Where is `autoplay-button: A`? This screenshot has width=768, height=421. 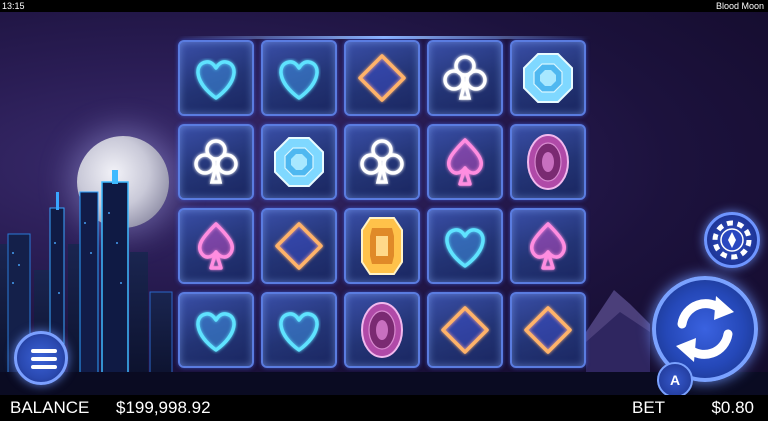
autoplay-button: A is located at coordinates (675, 378).